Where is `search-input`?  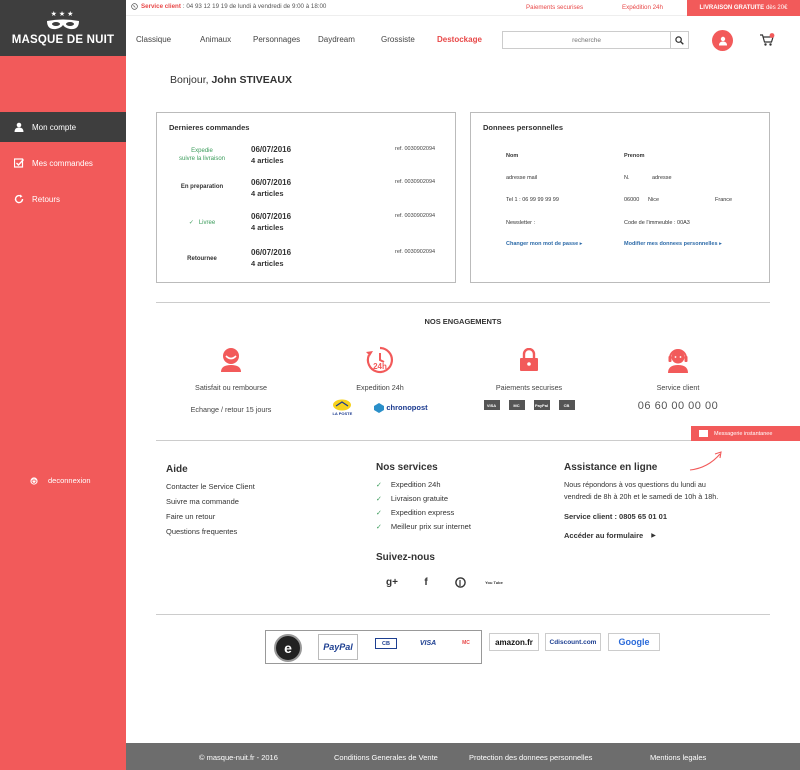 search-input is located at coordinates (587, 40).